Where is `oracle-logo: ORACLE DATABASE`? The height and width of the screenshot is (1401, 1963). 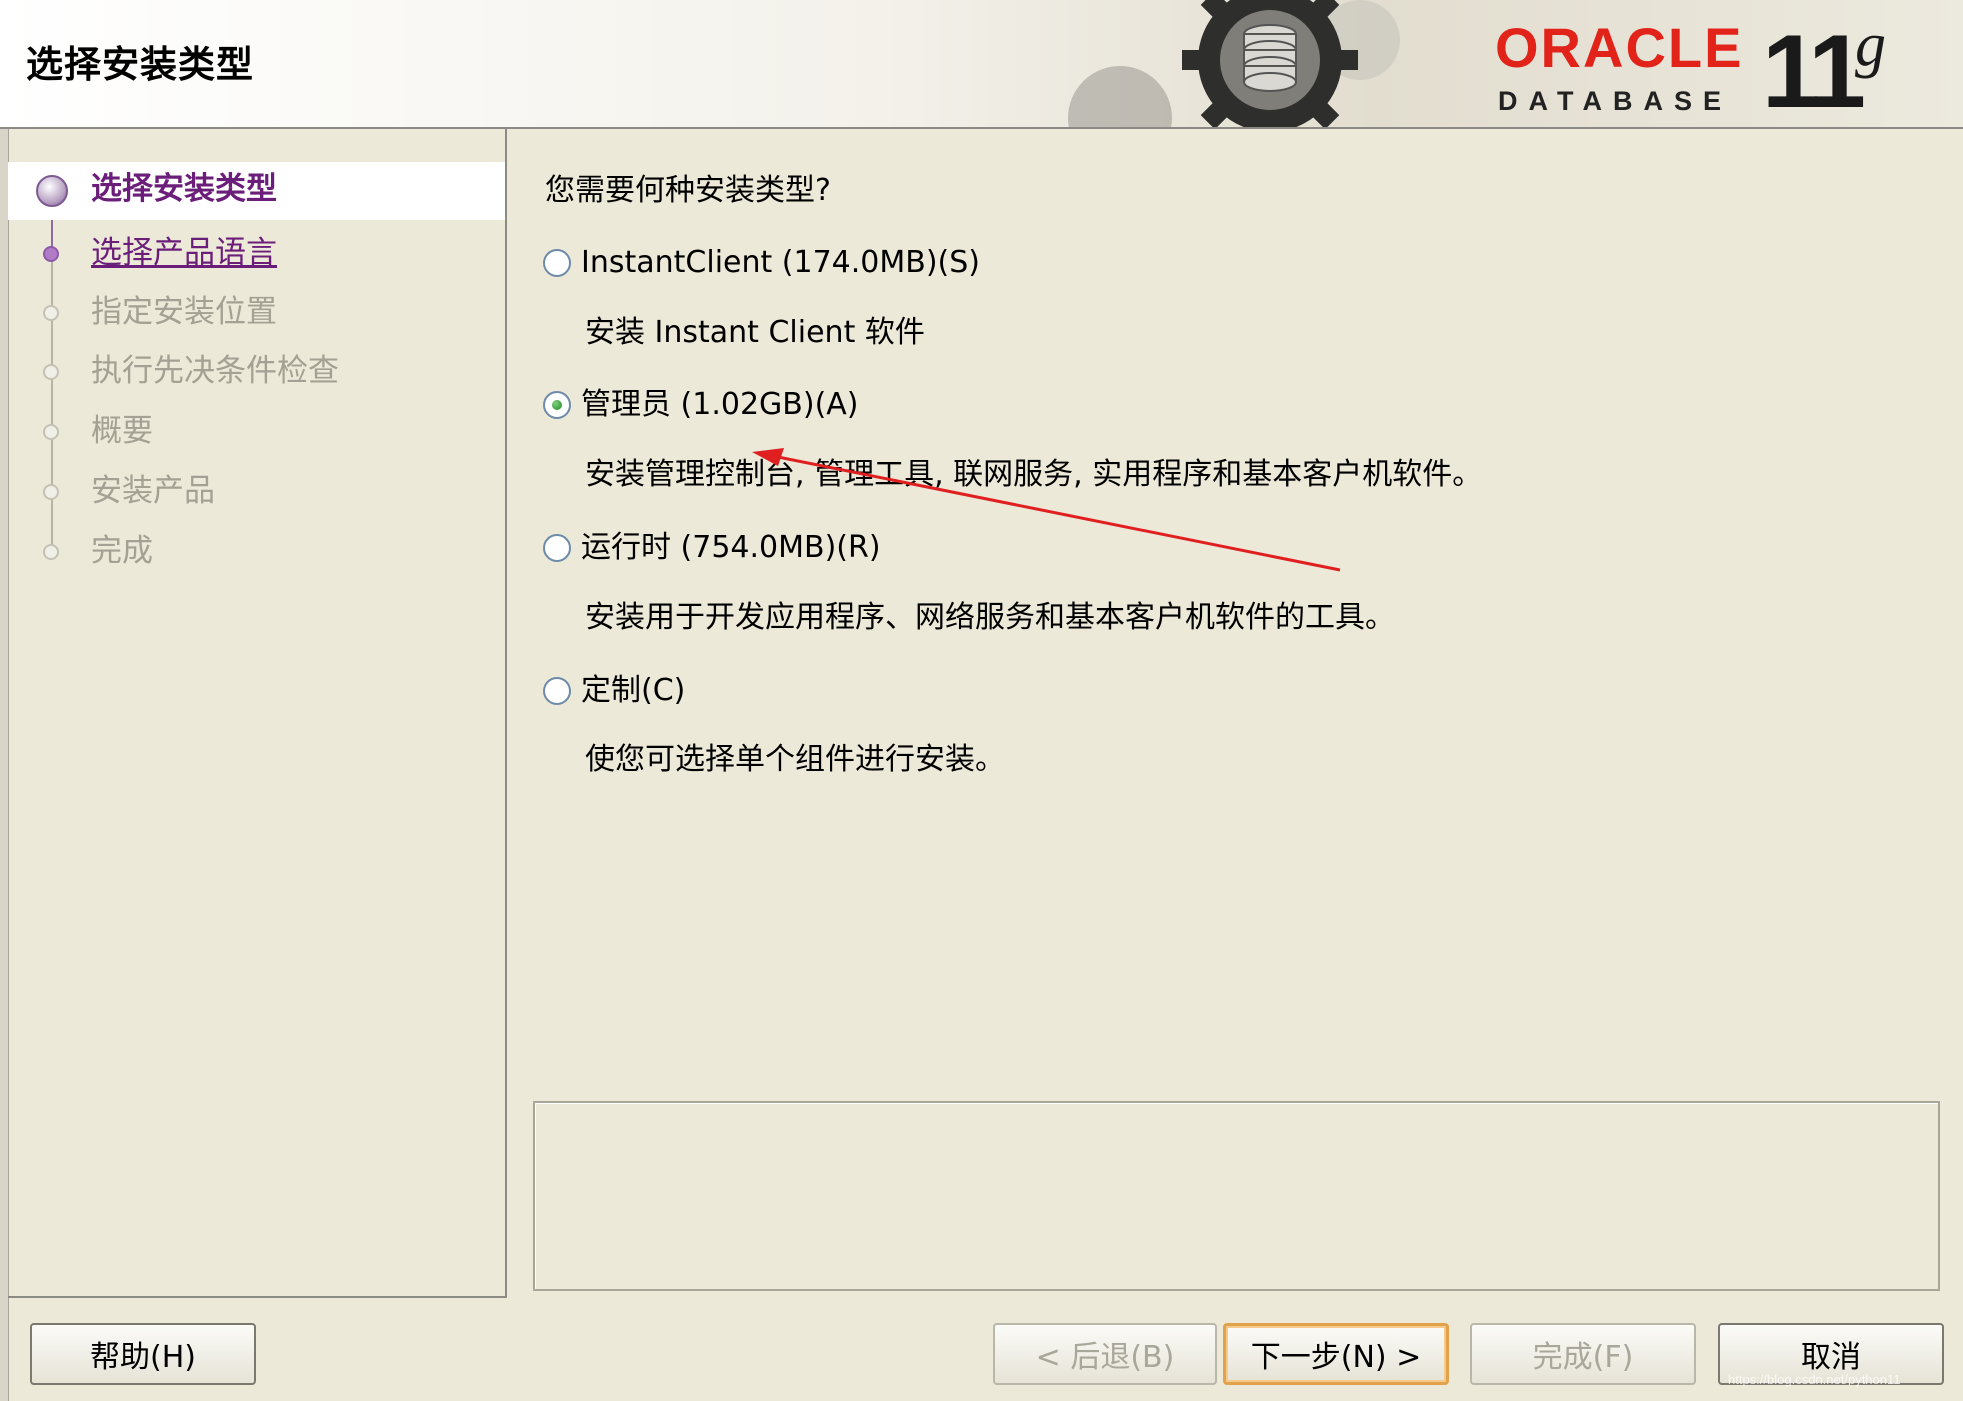 oracle-logo: ORACLE DATABASE is located at coordinates (1620, 70).